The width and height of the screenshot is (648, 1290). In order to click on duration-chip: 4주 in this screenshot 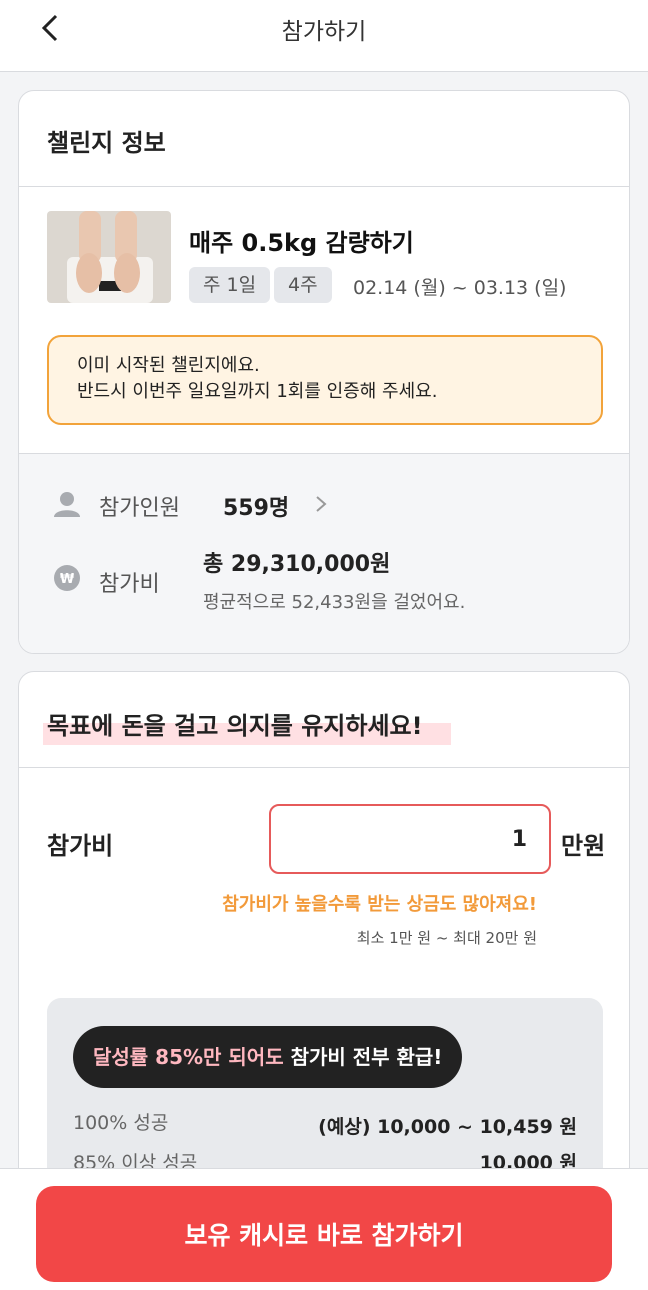, I will do `click(303, 285)`.